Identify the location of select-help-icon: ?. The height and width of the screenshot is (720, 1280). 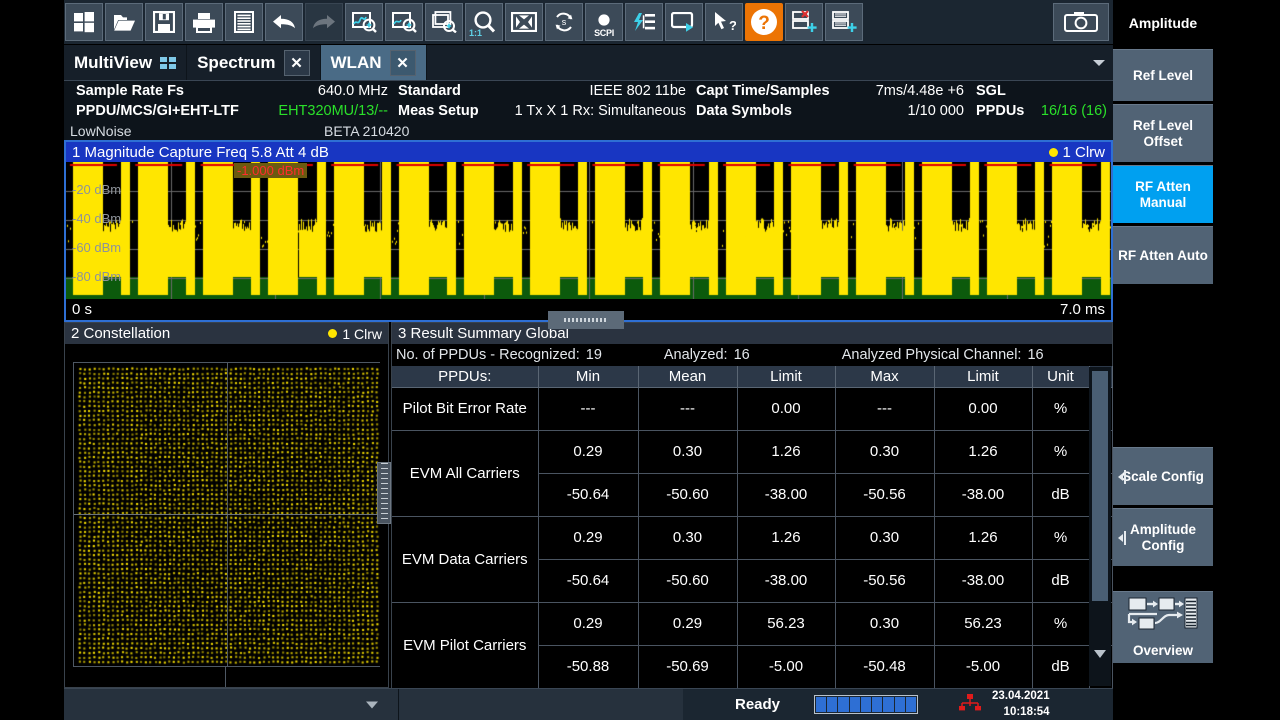
(724, 22).